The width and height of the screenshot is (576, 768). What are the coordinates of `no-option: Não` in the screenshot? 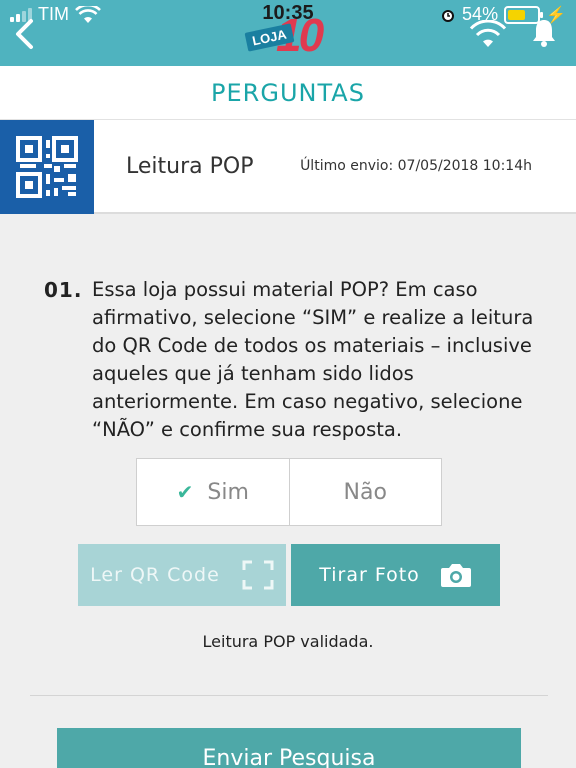 It's located at (365, 492).